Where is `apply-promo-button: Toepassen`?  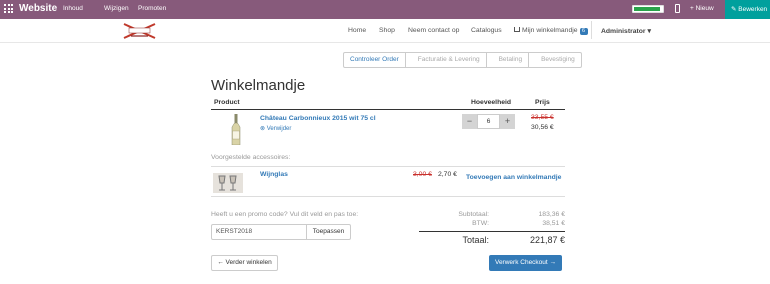 apply-promo-button: Toepassen is located at coordinates (328, 232).